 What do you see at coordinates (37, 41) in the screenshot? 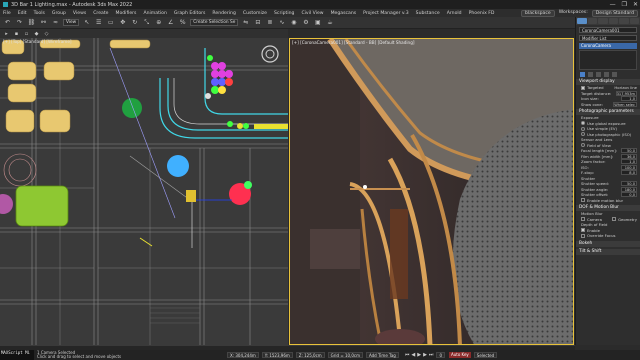
I see `top-viewport-label: [+] [Top] [Standard] [Wireframe]` at bounding box center [37, 41].